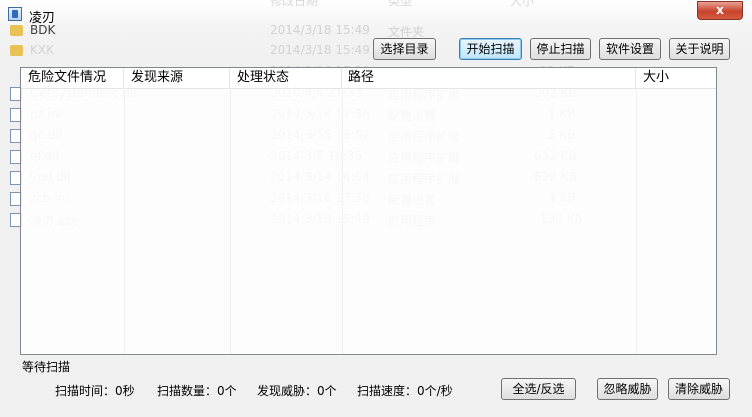 The width and height of the screenshot is (752, 417). What do you see at coordinates (489, 78) in the screenshot?
I see `column-header-path: 路径` at bounding box center [489, 78].